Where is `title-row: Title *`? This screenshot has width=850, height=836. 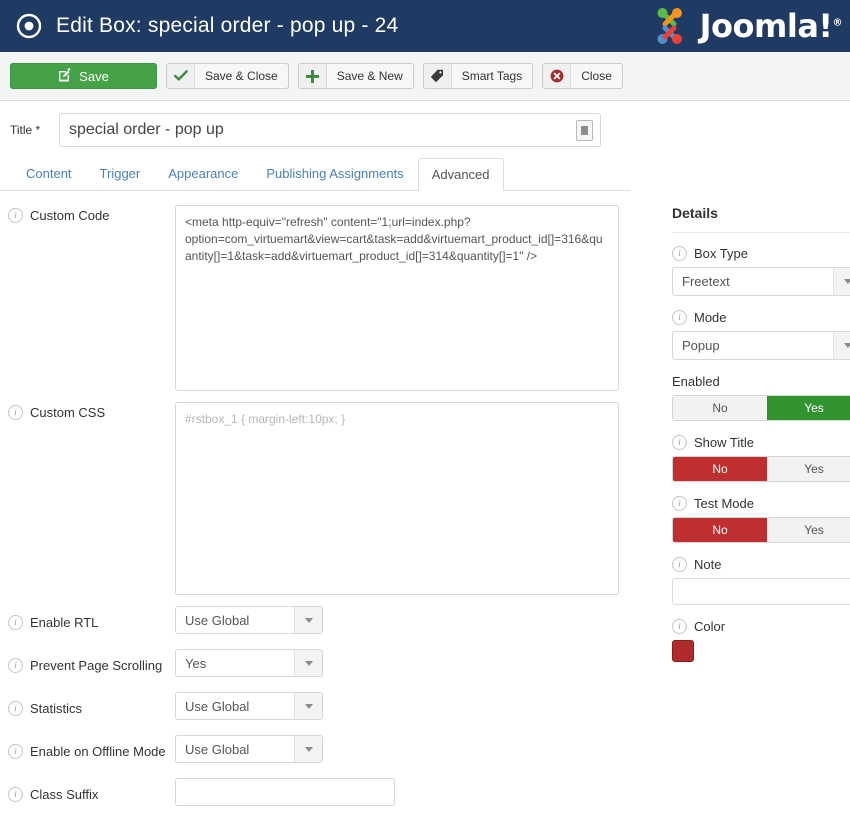 title-row: Title * is located at coordinates (425, 124).